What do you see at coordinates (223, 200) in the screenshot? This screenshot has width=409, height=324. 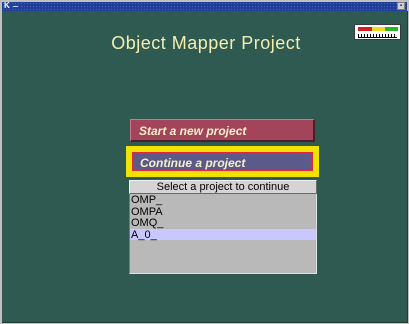 I see `list-item: OMP_` at bounding box center [223, 200].